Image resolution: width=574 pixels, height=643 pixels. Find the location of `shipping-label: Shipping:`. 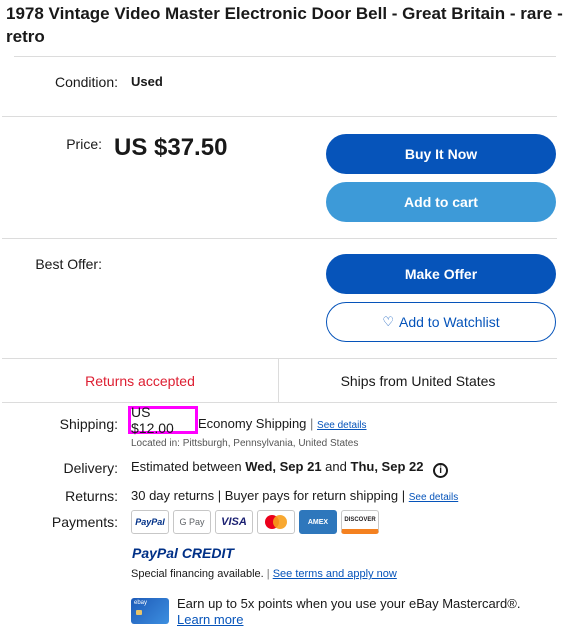

shipping-label: Shipping: is located at coordinates (88, 424).